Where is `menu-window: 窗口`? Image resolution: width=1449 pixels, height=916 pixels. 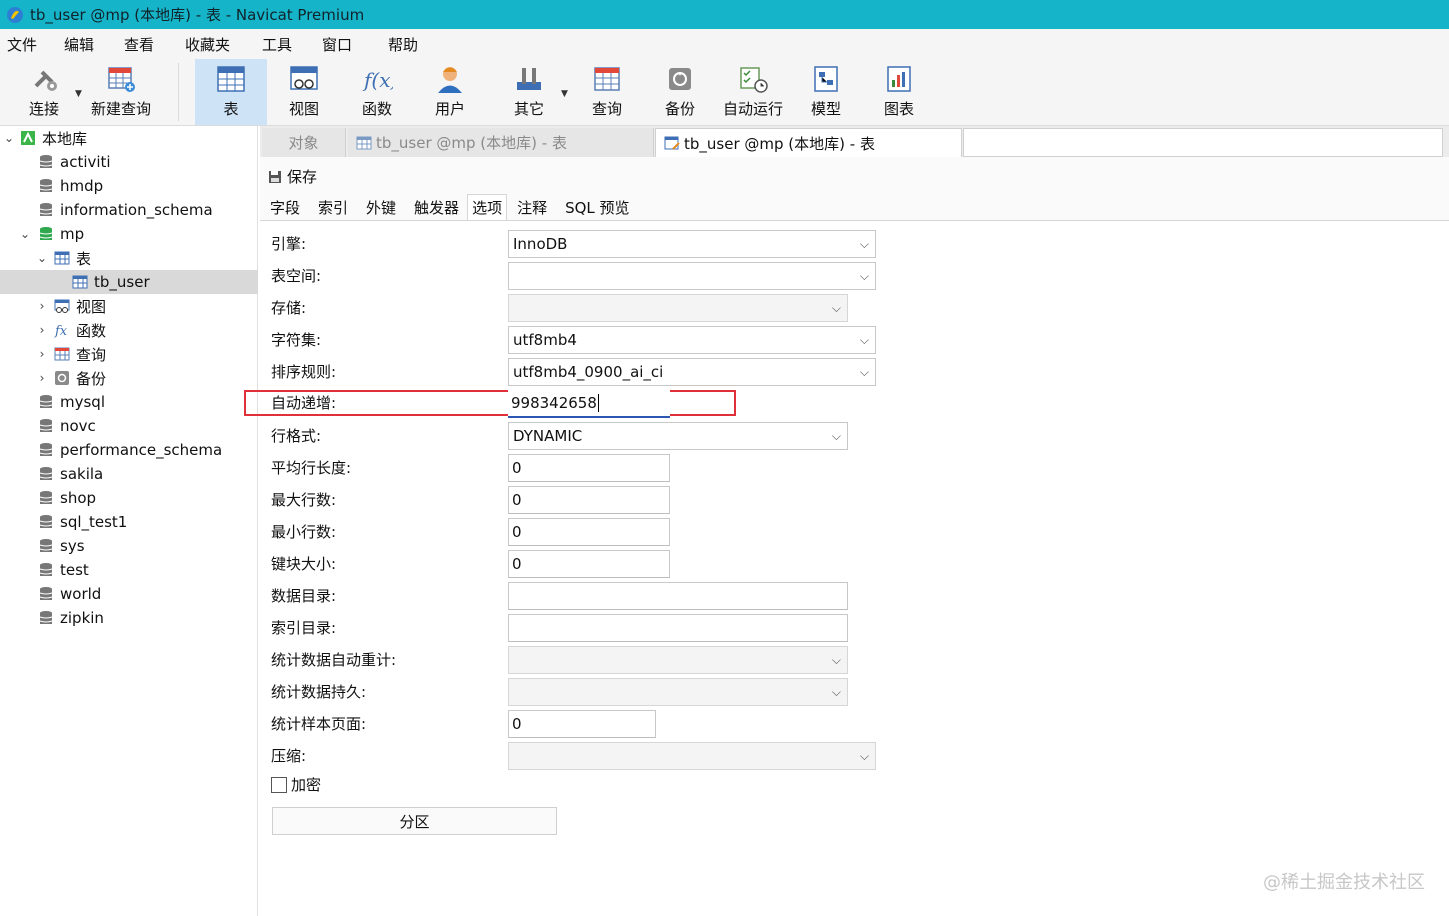
menu-window: 窗口 is located at coordinates (337, 44).